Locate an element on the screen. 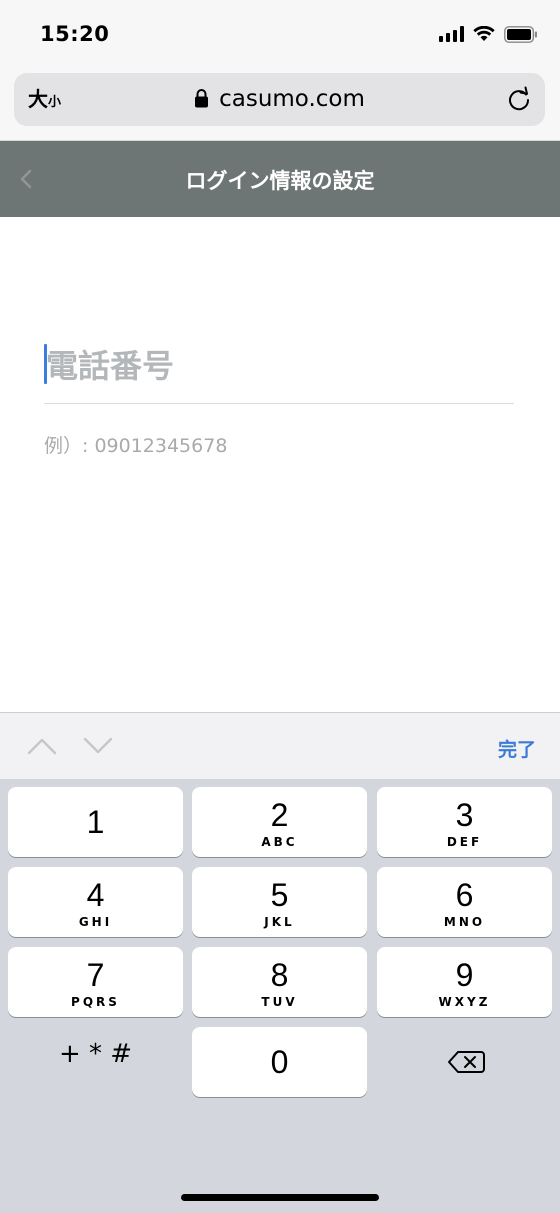  keyboard-accessory-bar: 完了 is located at coordinates (280, 745).